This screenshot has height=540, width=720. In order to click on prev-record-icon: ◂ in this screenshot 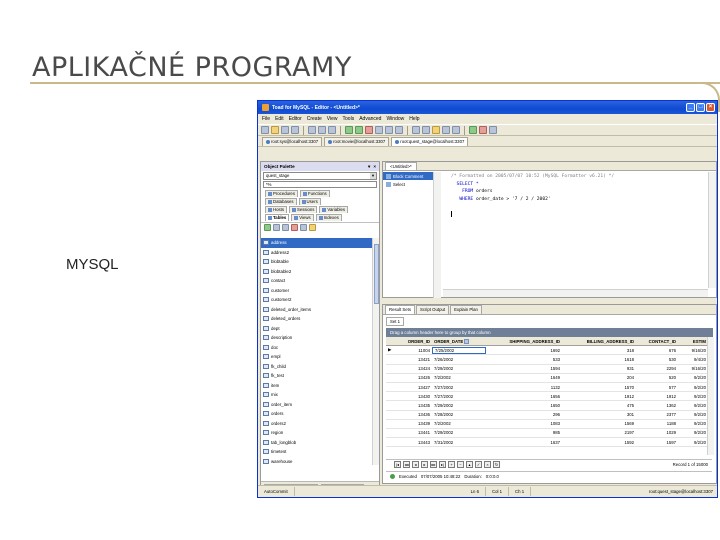, I will do `click(415, 464)`.